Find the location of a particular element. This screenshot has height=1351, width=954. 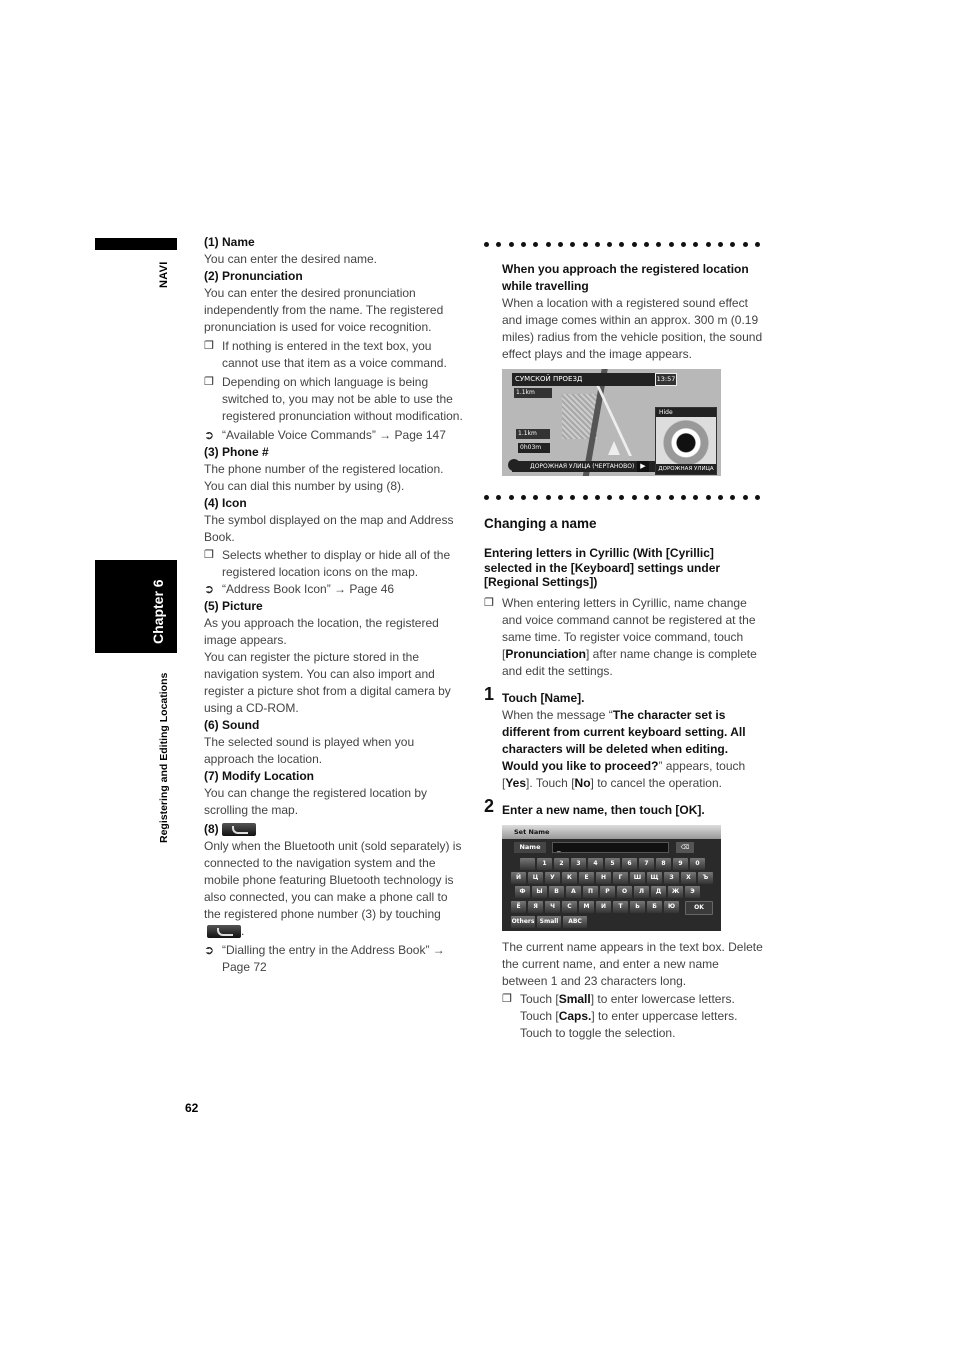

keyboard-key: Щ is located at coordinates (654, 877).